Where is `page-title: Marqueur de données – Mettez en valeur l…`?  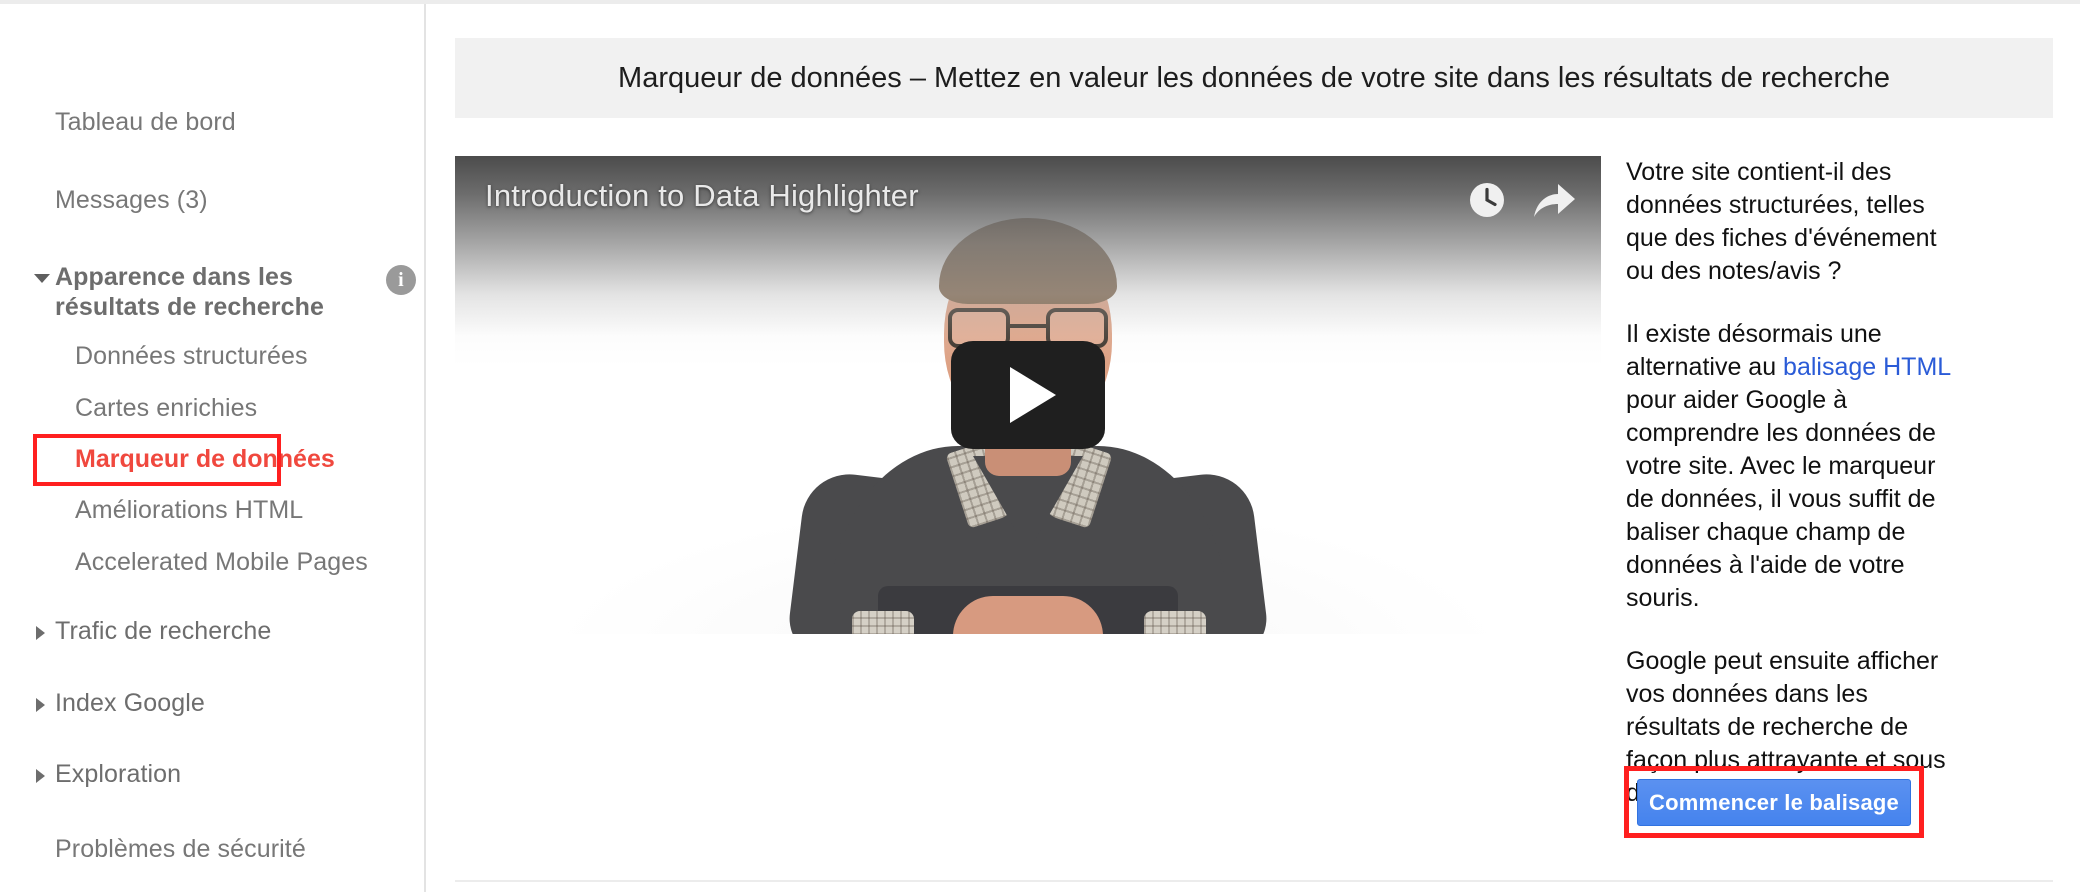
page-title: Marqueur de données – Mettez en valeur l… is located at coordinates (1254, 77).